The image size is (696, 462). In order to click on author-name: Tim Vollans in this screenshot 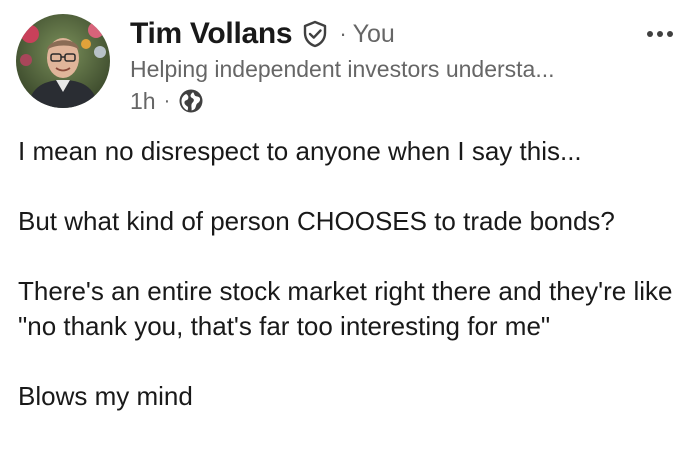, I will do `click(211, 34)`.